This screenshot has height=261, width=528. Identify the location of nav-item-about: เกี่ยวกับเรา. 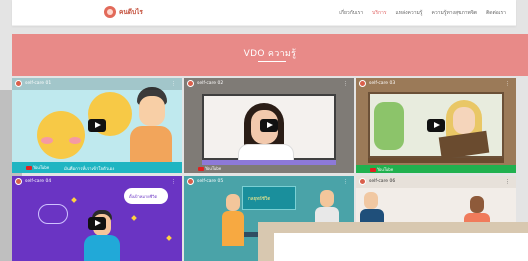
(351, 13).